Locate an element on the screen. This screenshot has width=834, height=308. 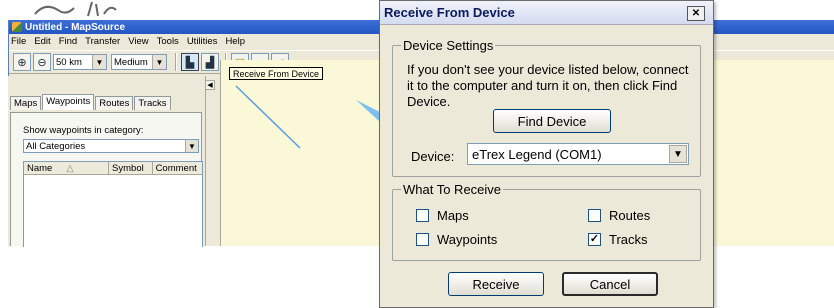
annotation-callout is located at coordinates (368, 111).